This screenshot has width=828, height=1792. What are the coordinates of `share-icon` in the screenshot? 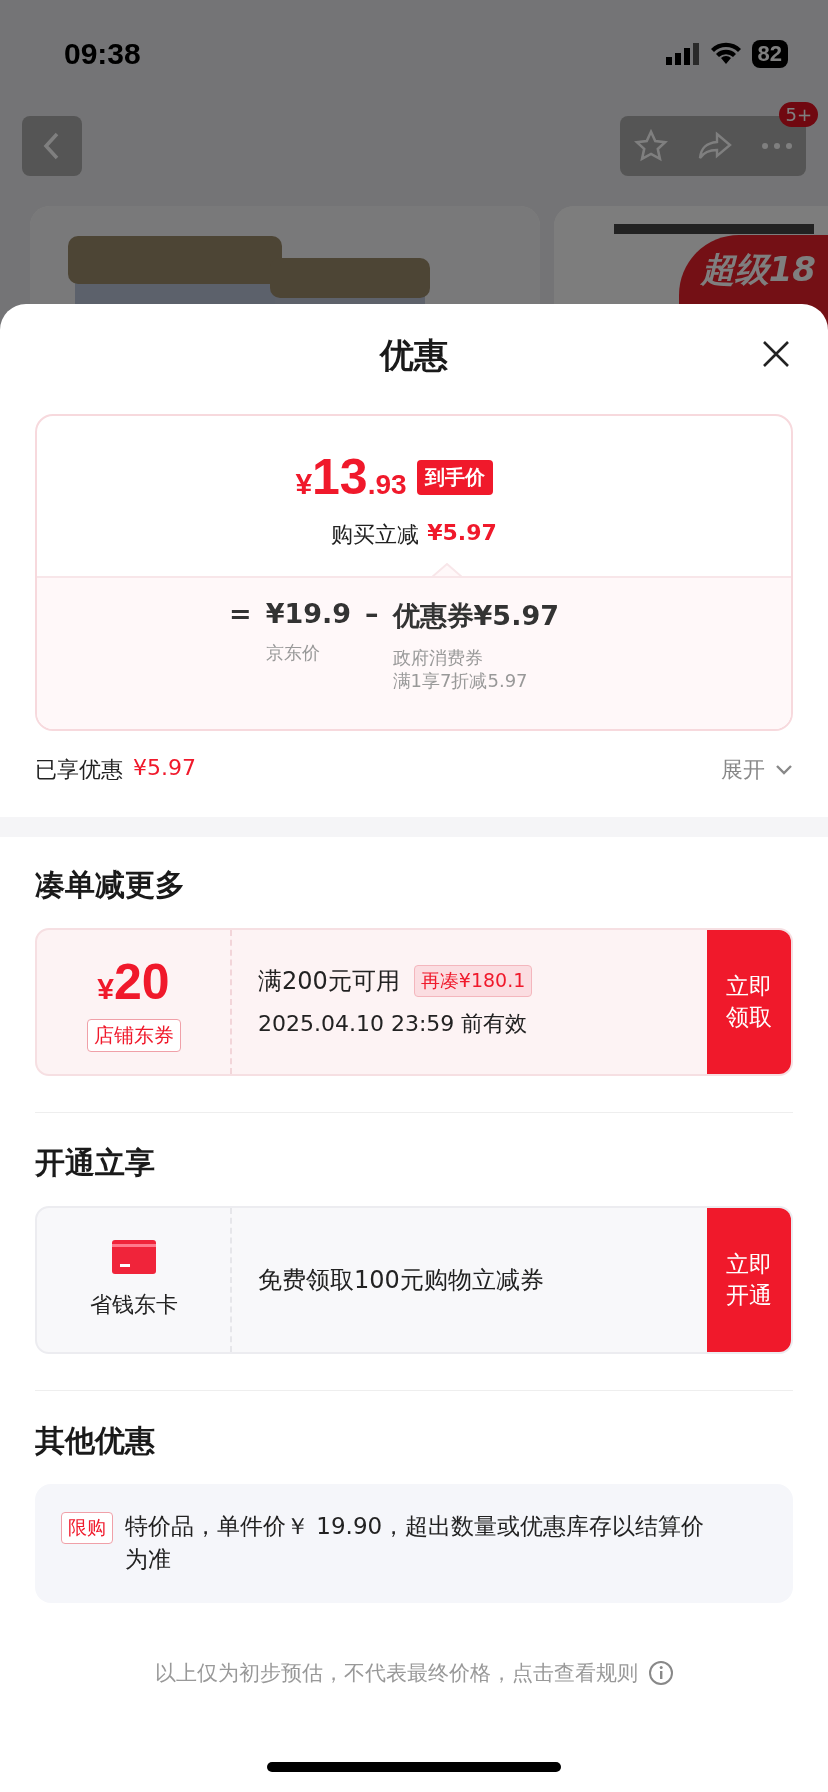 It's located at (715, 146).